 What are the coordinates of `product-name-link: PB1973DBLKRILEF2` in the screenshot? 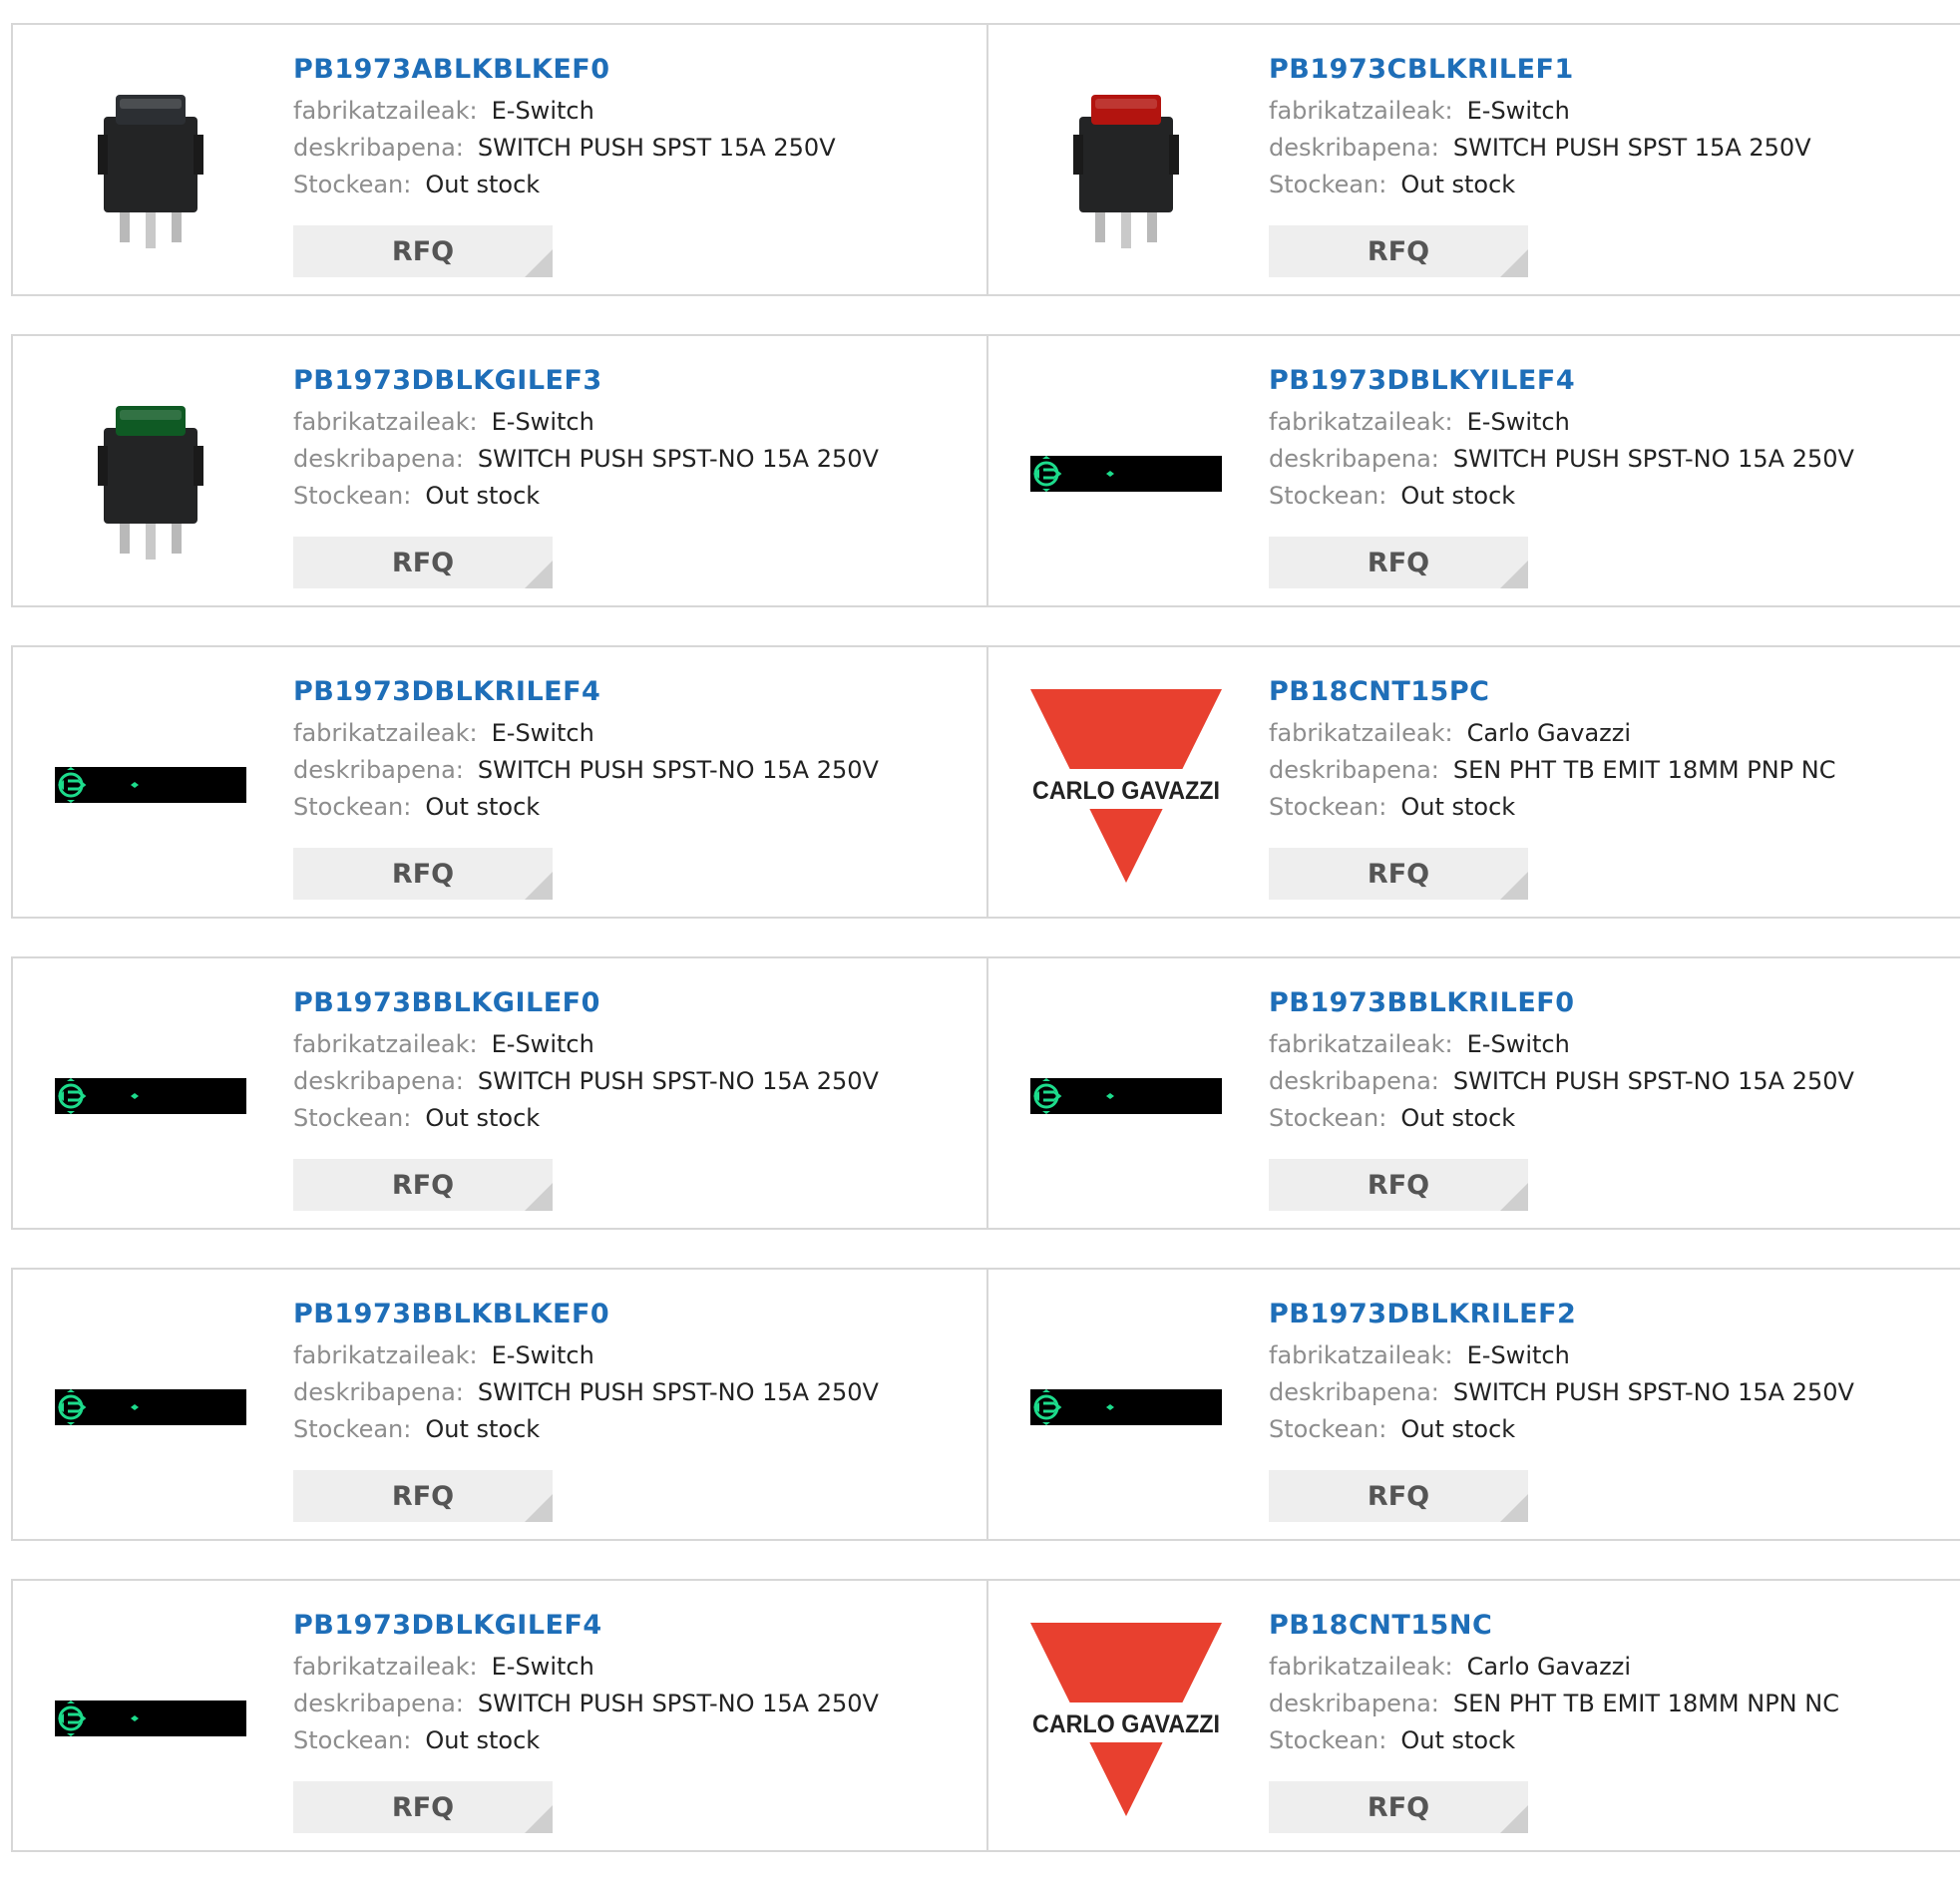 It's located at (1561, 1314).